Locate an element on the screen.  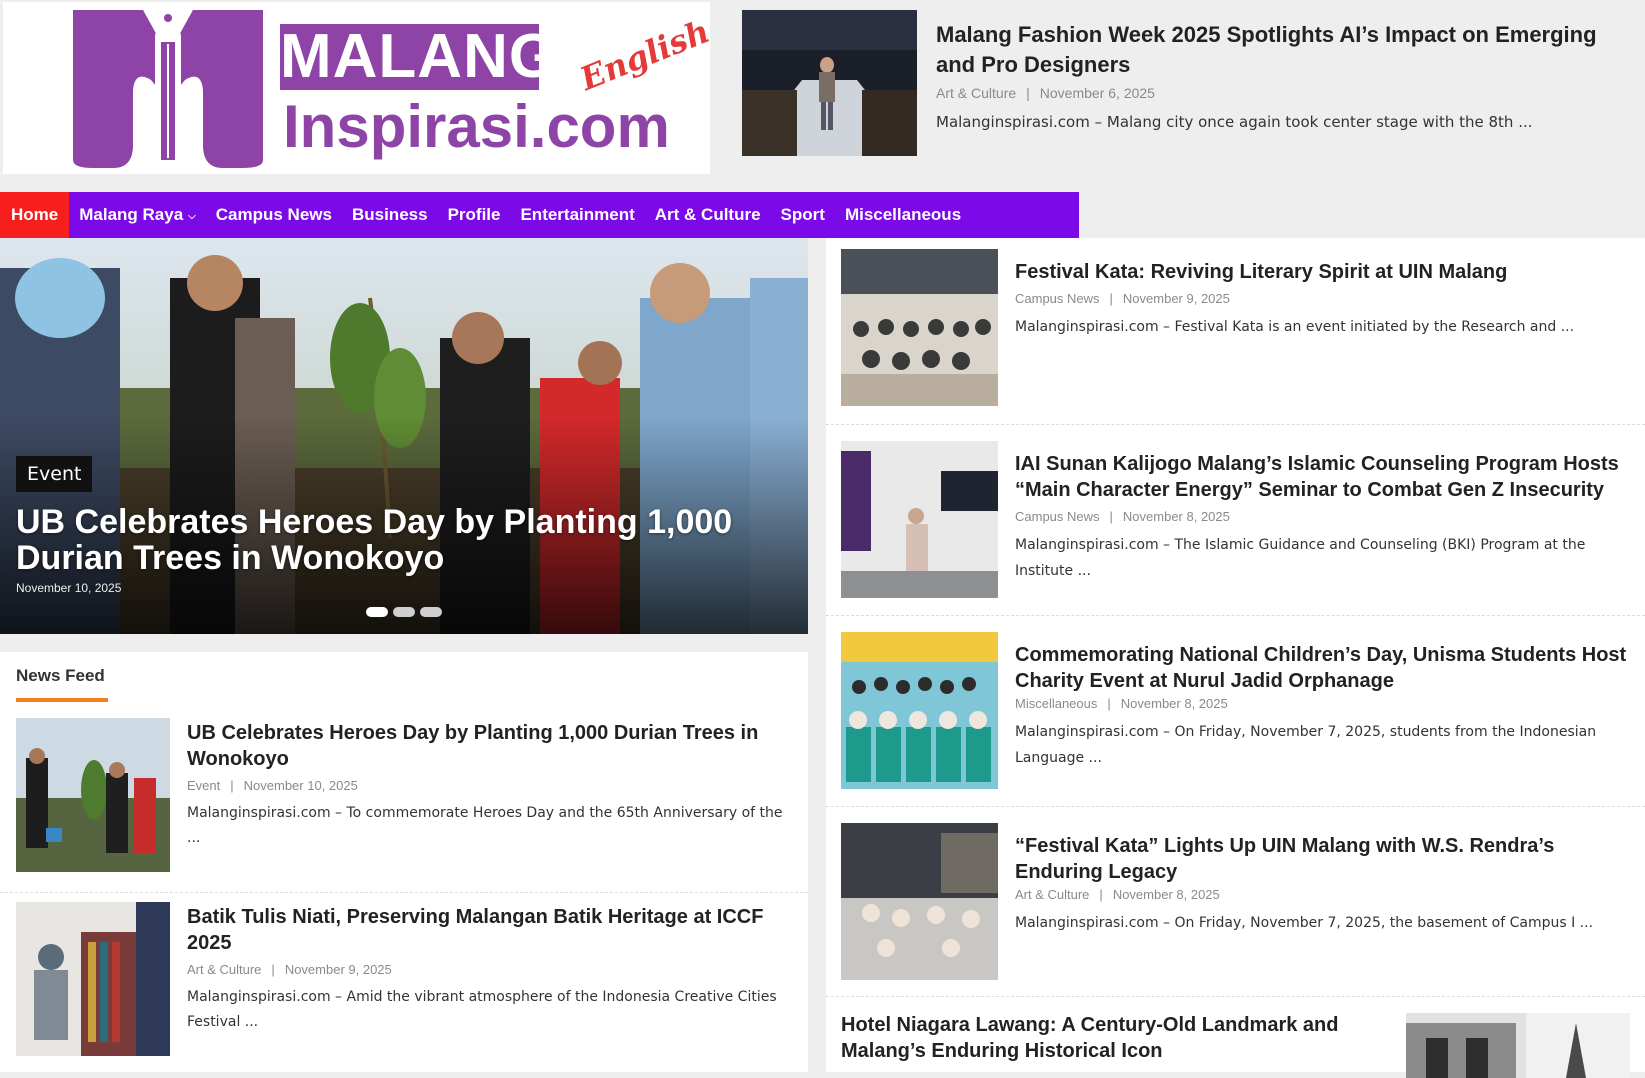
nav-entertainment: Entertainment is located at coordinates (577, 215).